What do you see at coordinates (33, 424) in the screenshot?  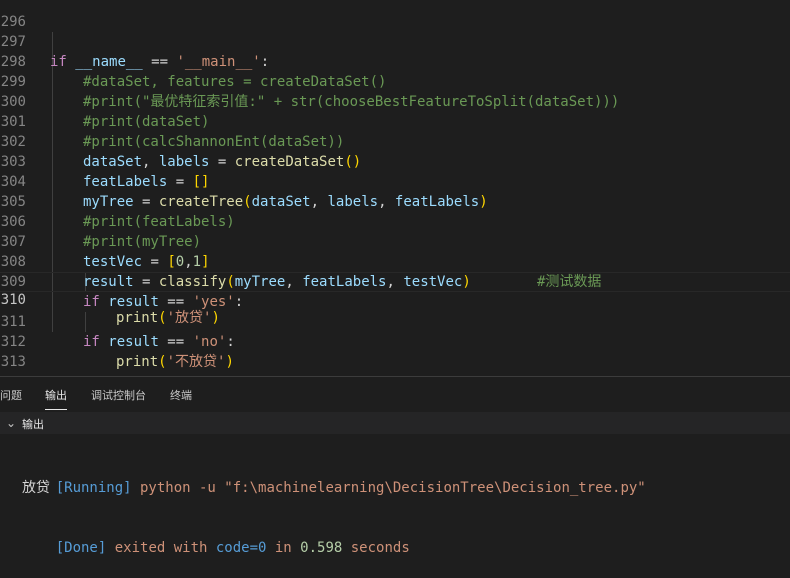 I see `output-section-title: 输出` at bounding box center [33, 424].